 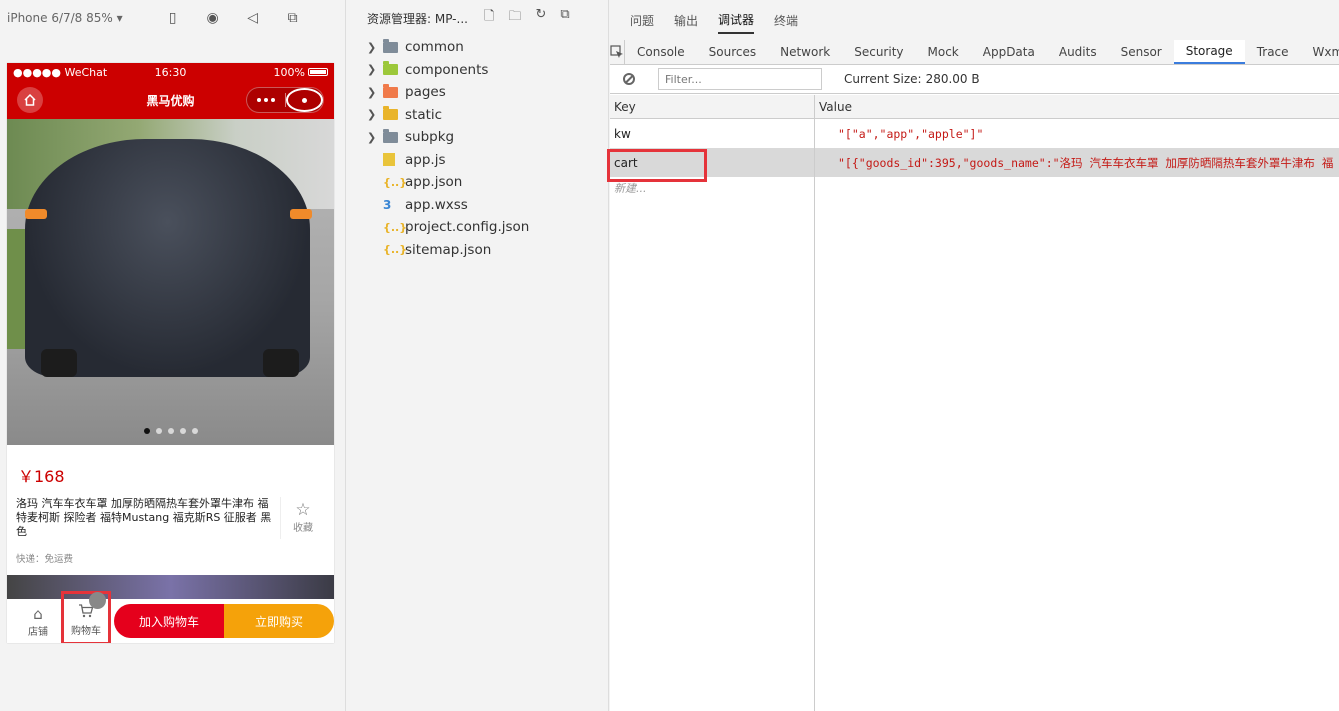 What do you see at coordinates (253, 18) in the screenshot?
I see `speaker-icon: ◁` at bounding box center [253, 18].